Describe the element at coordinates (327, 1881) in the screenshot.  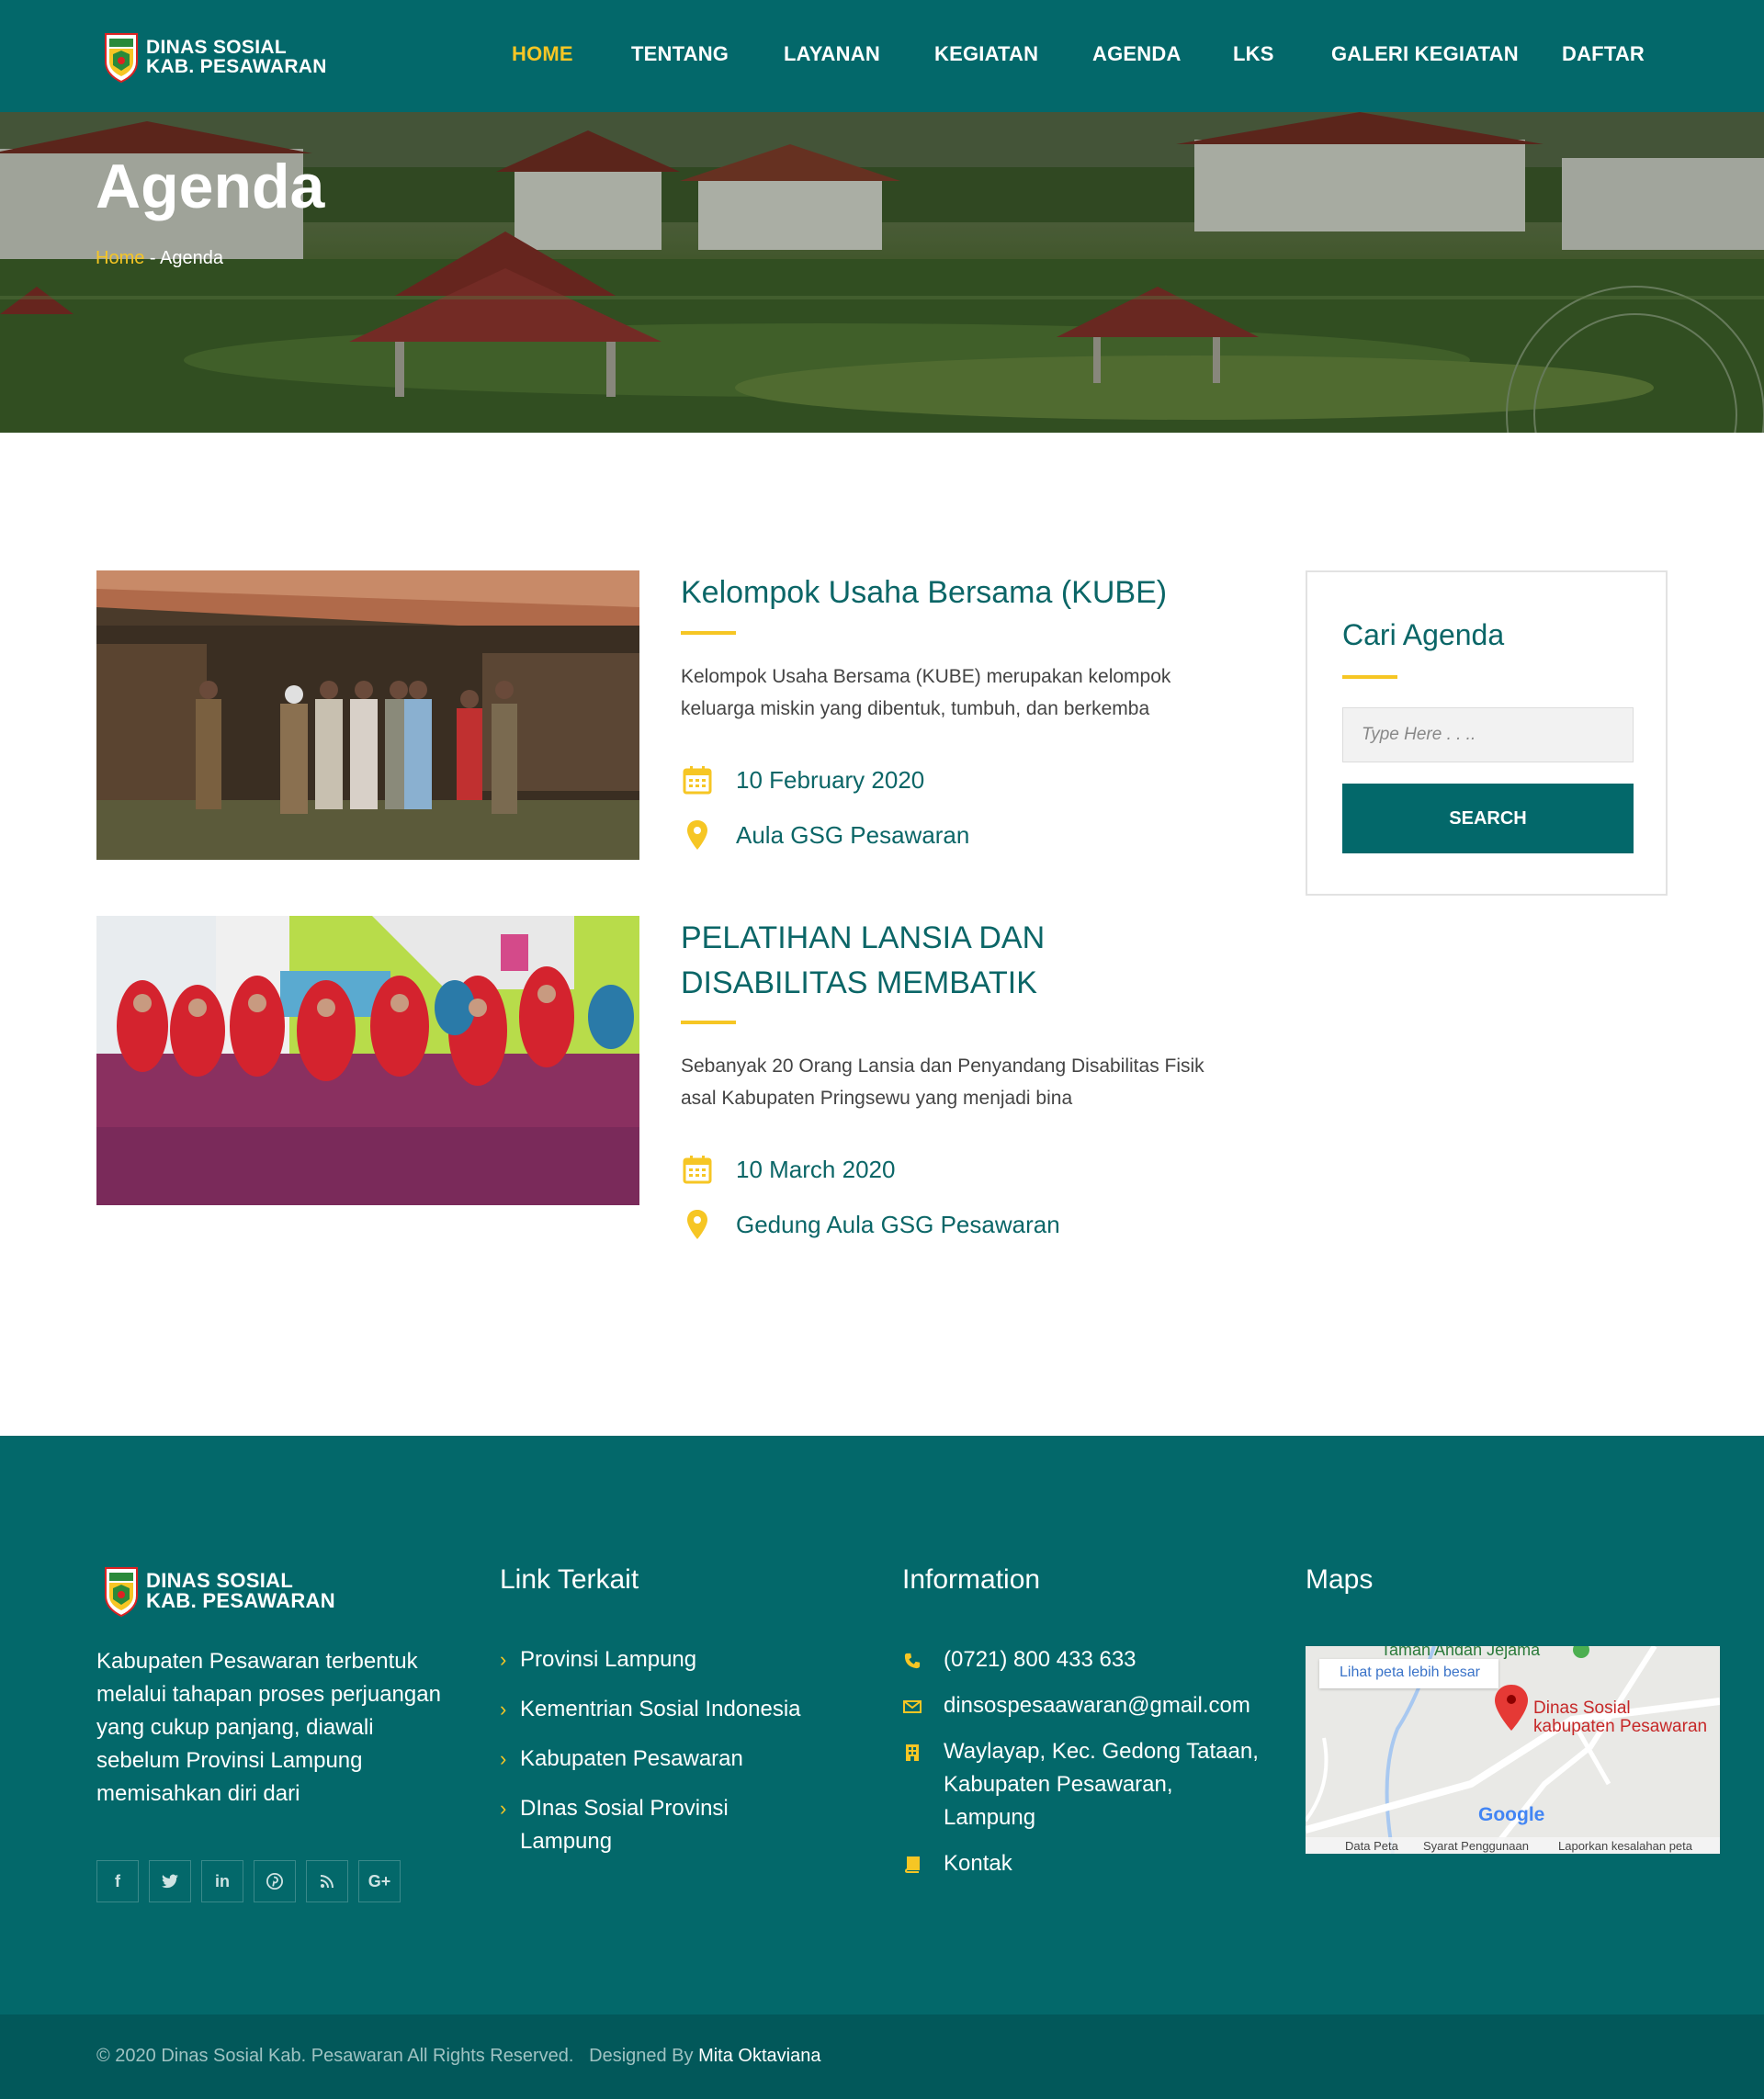
I see `rss-icon` at that location.